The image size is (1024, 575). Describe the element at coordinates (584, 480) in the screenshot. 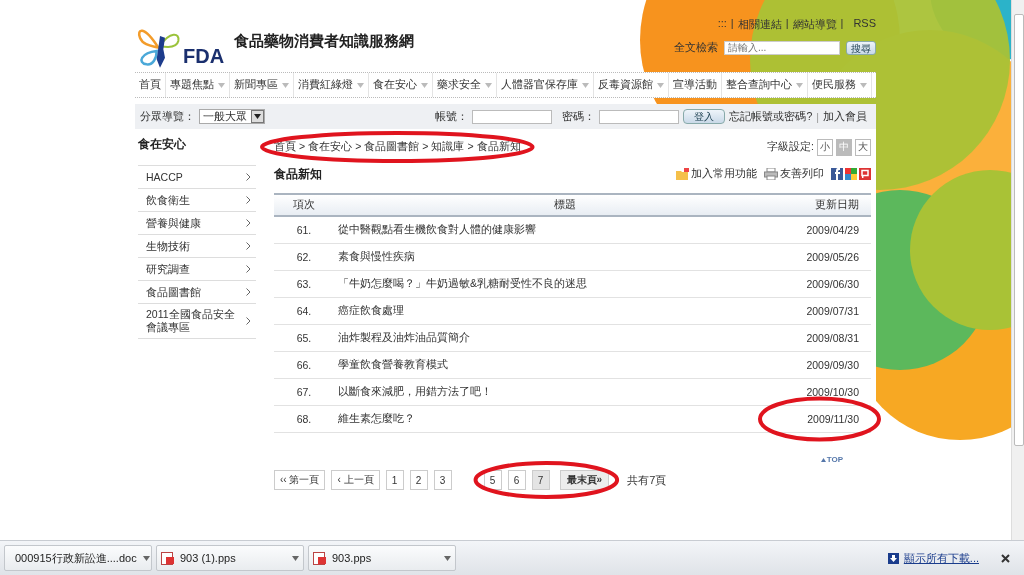

I see `last-page-button: 最末頁»` at that location.